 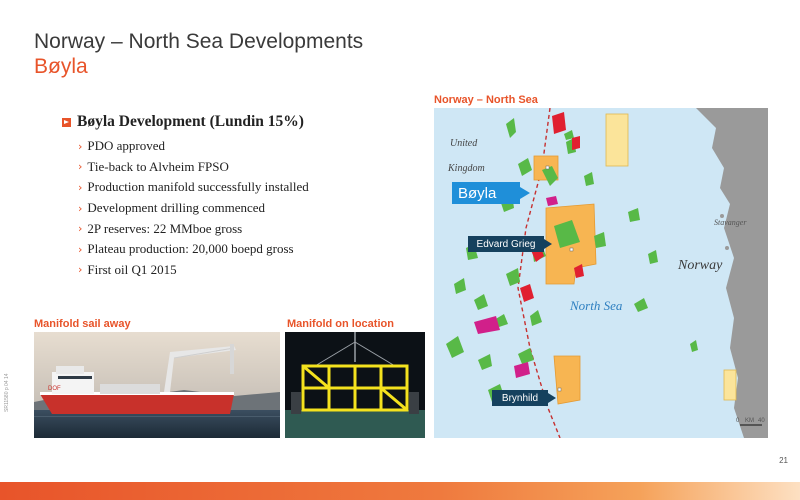 I want to click on page-number: 21, so click(x=783, y=460).